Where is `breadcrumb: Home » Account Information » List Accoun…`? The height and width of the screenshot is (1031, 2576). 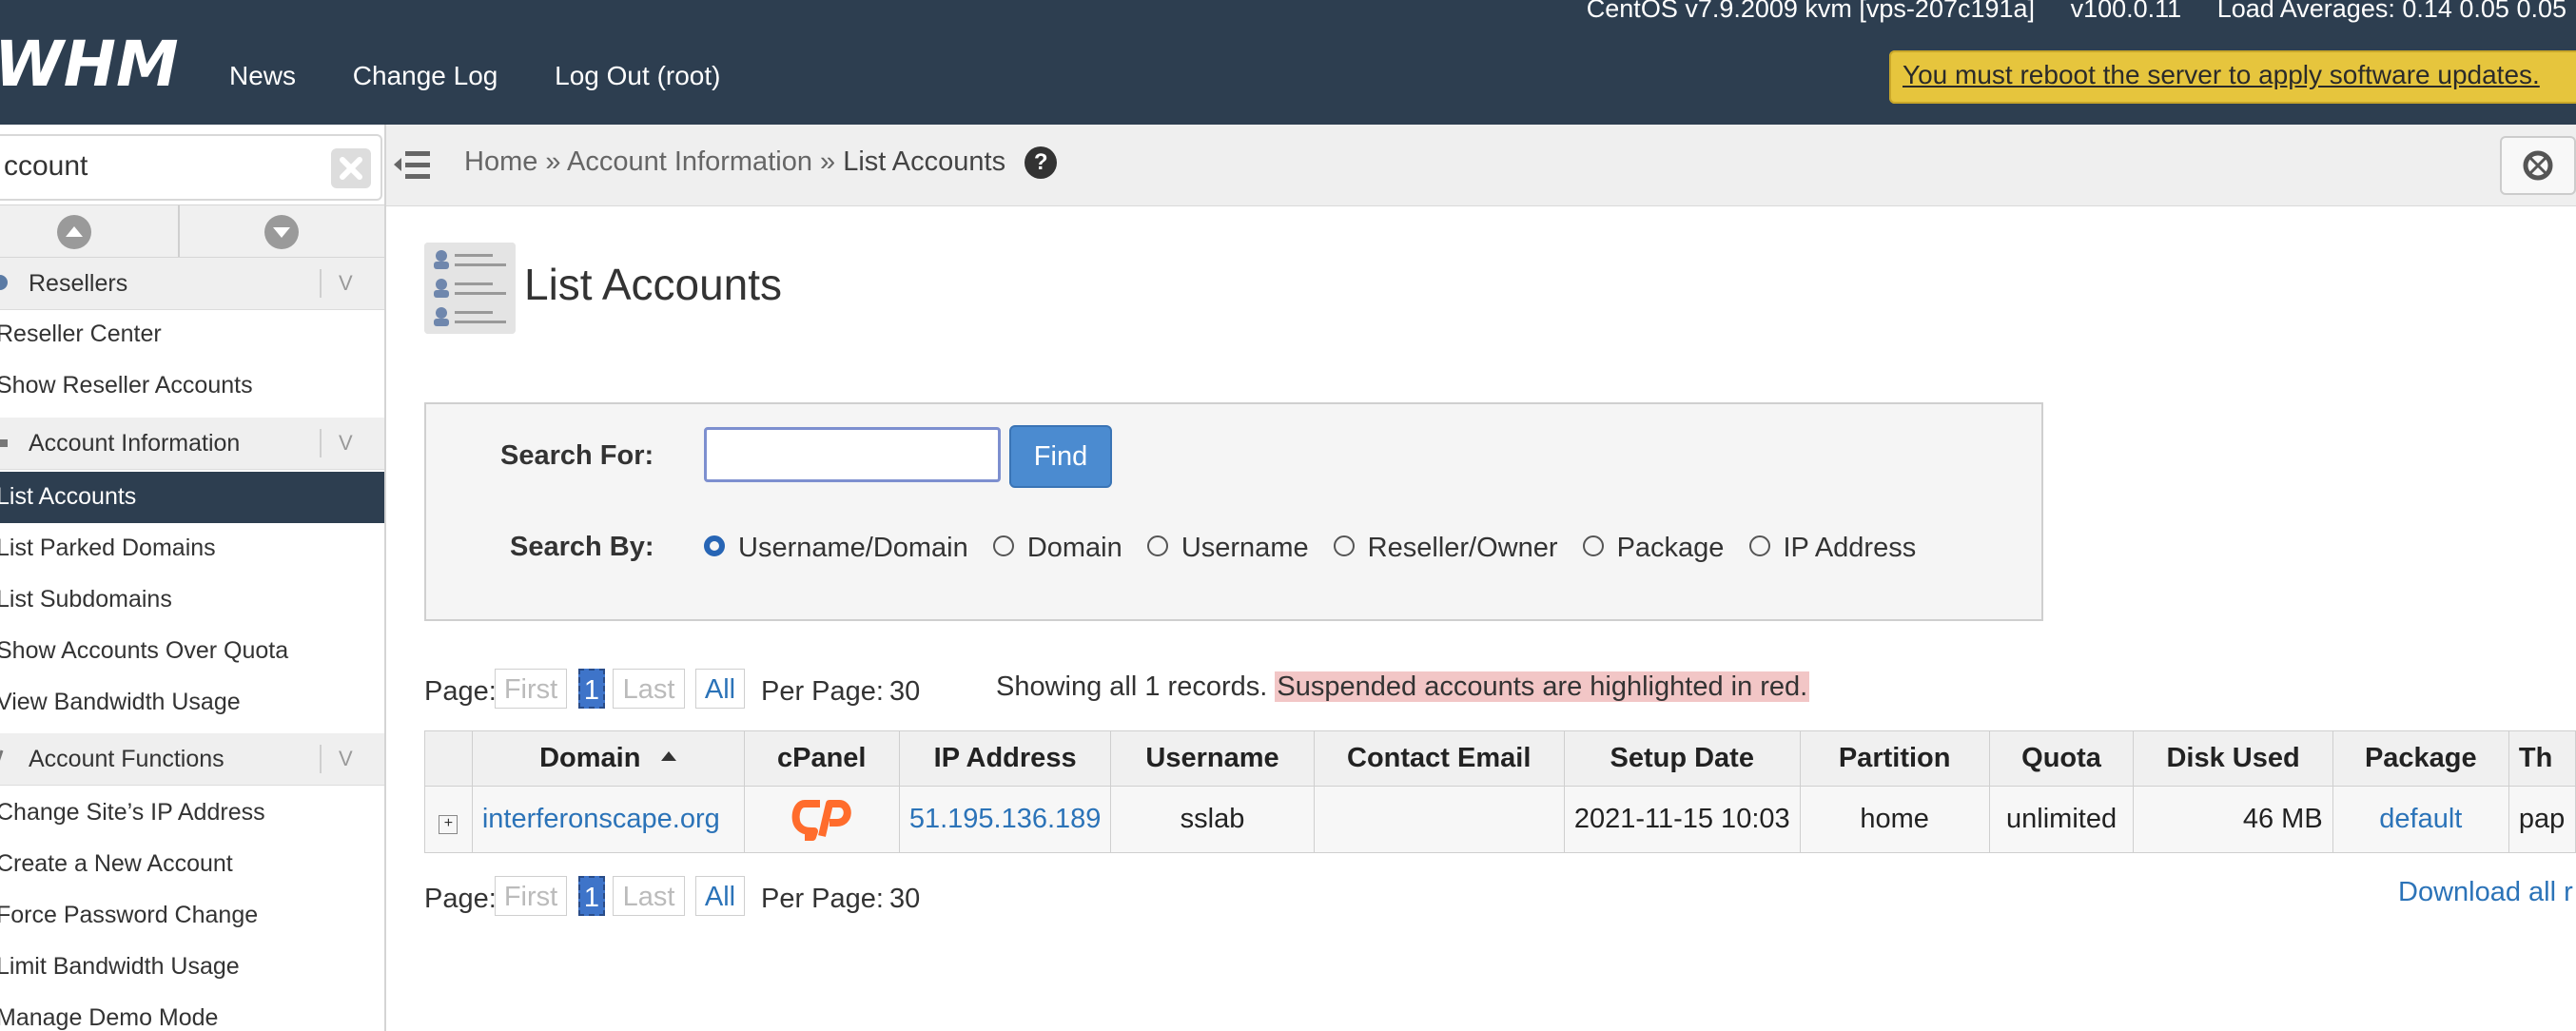 breadcrumb: Home » Account Information » List Accoun… is located at coordinates (761, 163).